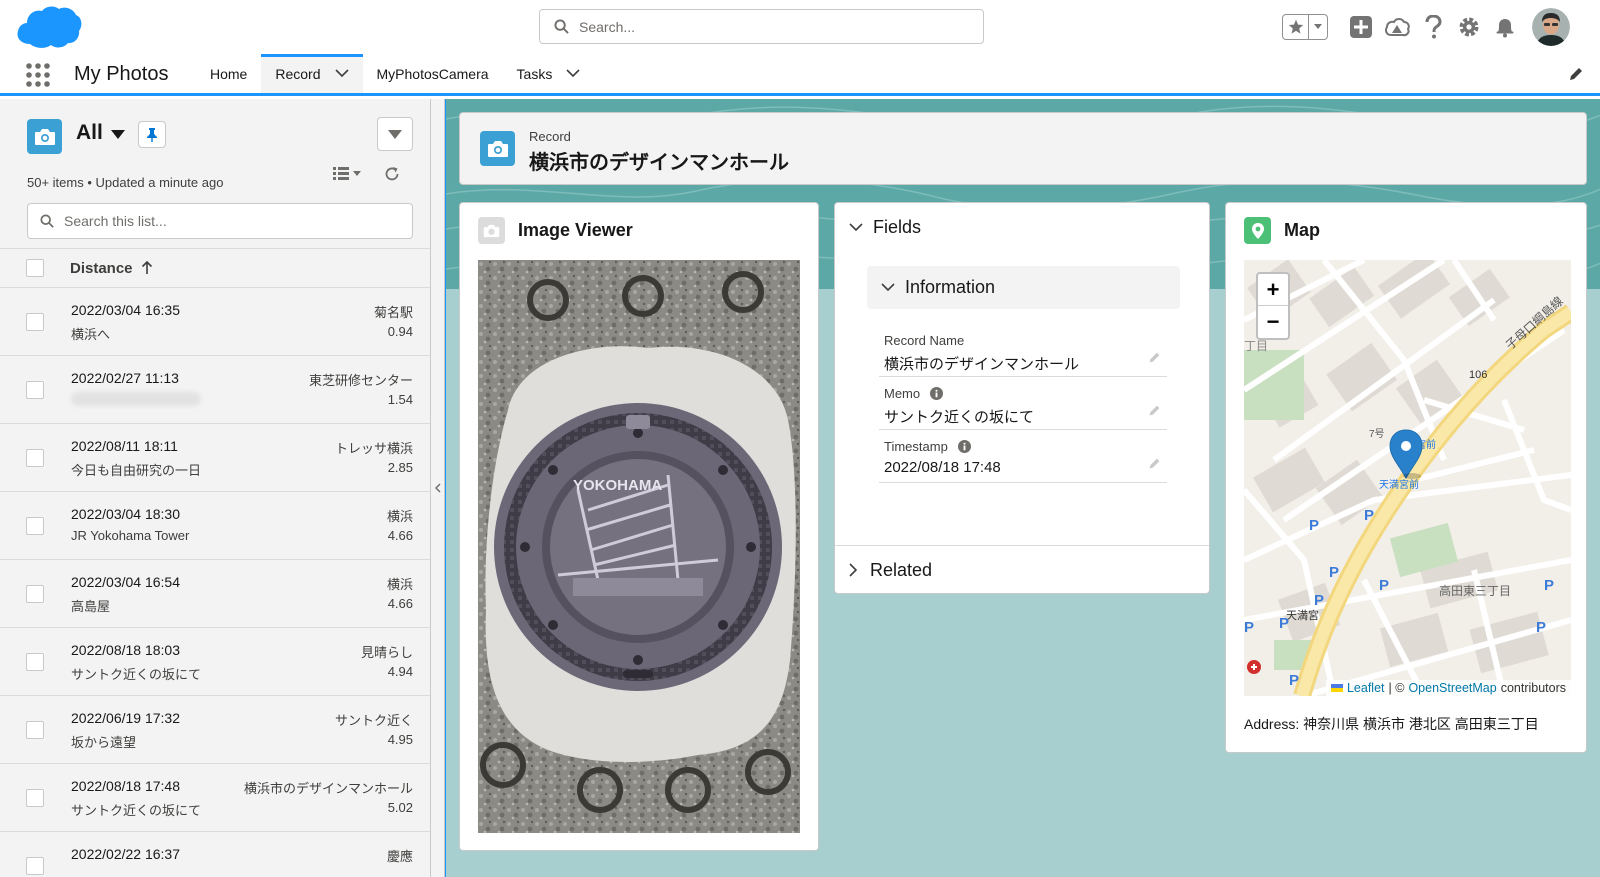 This screenshot has width=1600, height=877. I want to click on row-title: 2022/08/18 17:48, so click(125, 786).